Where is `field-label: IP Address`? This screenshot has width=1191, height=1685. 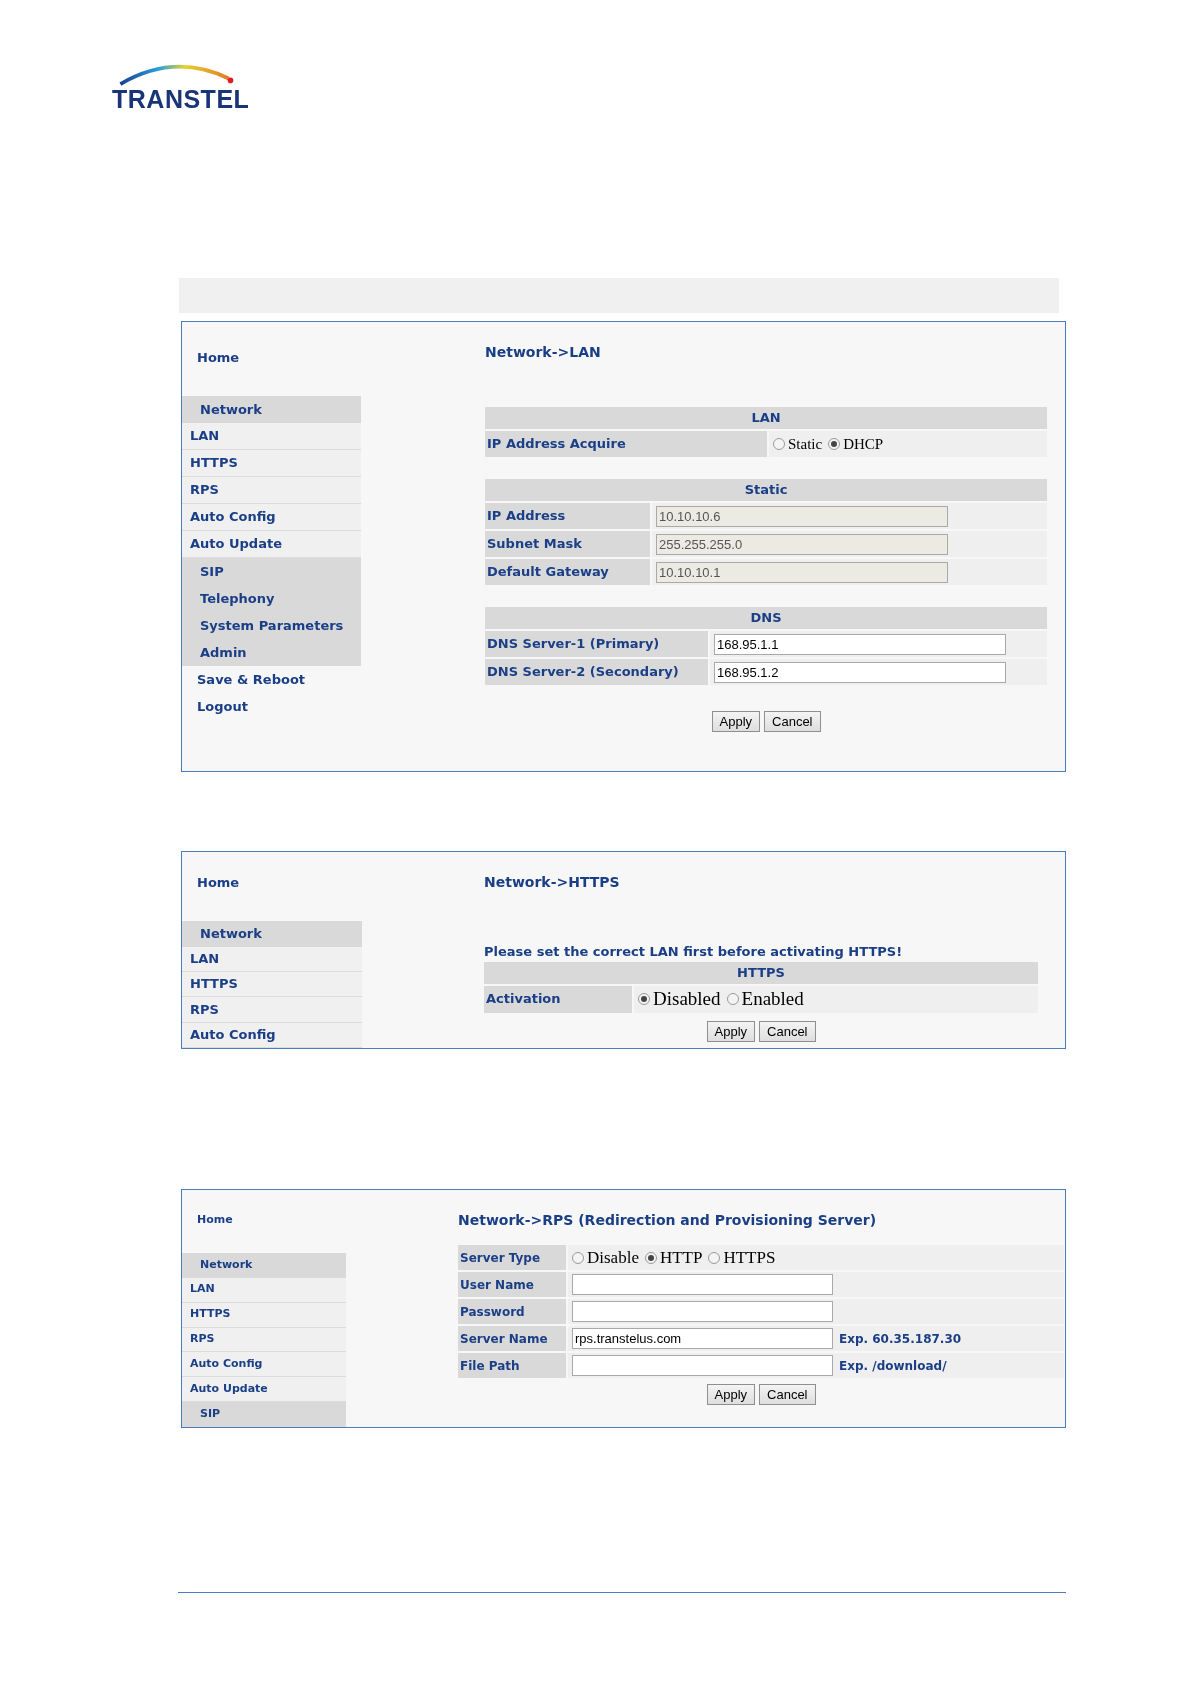
field-label: IP Address is located at coordinates (567, 516).